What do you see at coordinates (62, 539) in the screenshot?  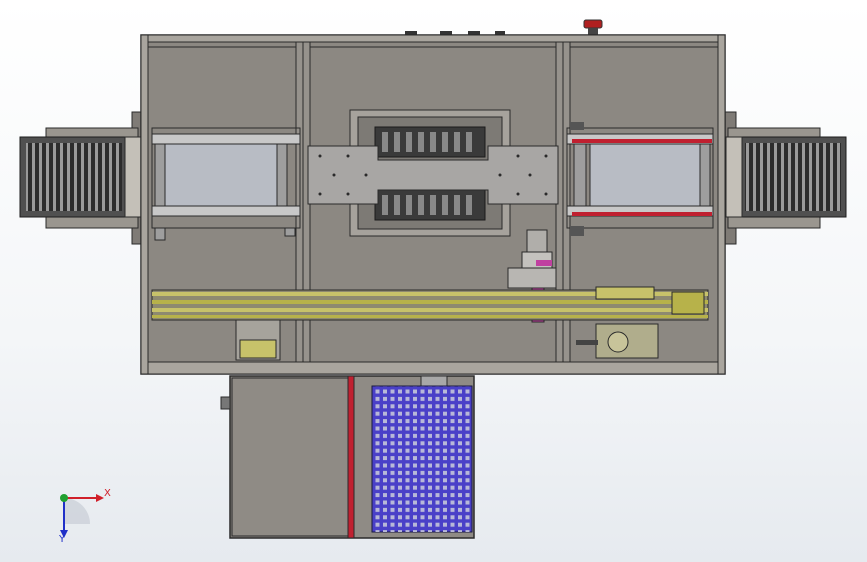 I see `y-axis-label: Y` at bounding box center [62, 539].